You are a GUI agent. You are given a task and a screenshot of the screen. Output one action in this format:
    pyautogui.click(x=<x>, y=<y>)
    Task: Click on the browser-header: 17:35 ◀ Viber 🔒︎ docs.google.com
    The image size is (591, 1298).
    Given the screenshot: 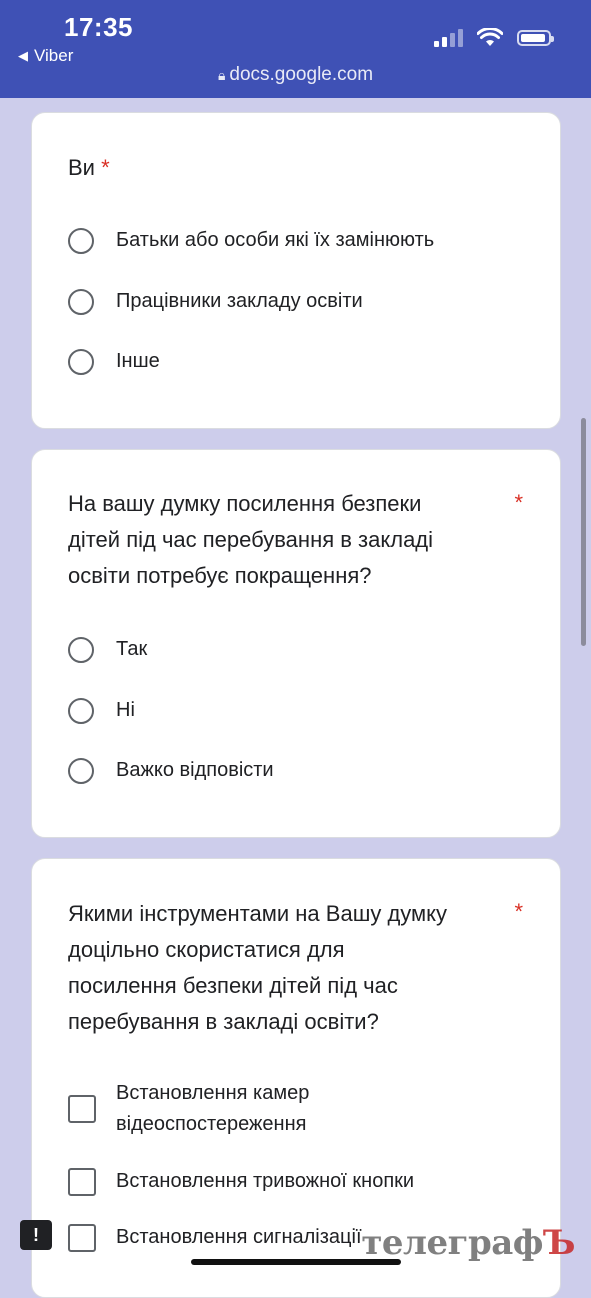 What is the action you would take?
    pyautogui.click(x=295, y=49)
    